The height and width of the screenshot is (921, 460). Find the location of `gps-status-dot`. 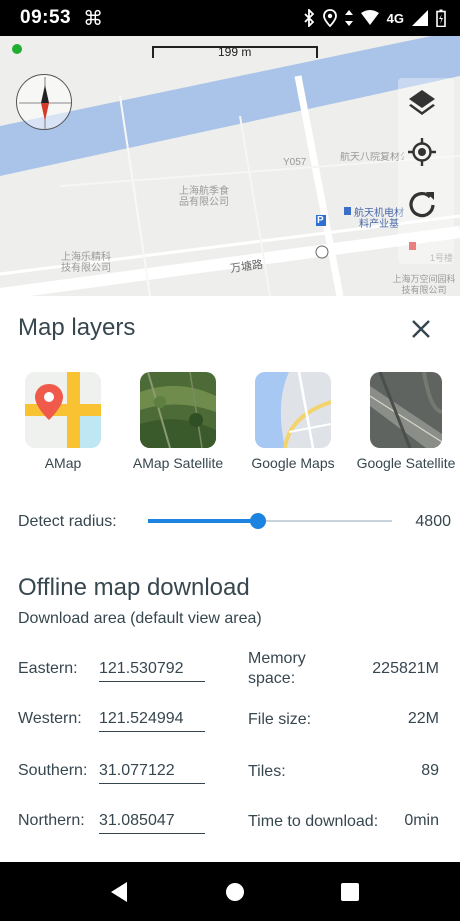

gps-status-dot is located at coordinates (17, 49).